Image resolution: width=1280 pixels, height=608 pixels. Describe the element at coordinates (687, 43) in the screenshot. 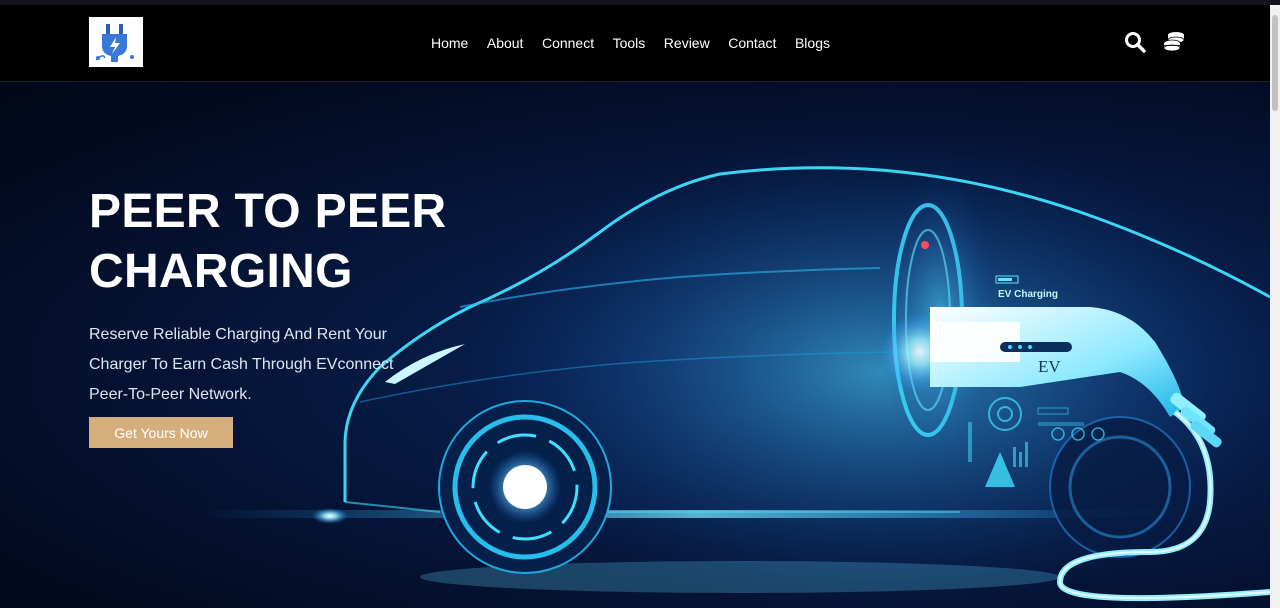

I see `nav-review: Review` at that location.